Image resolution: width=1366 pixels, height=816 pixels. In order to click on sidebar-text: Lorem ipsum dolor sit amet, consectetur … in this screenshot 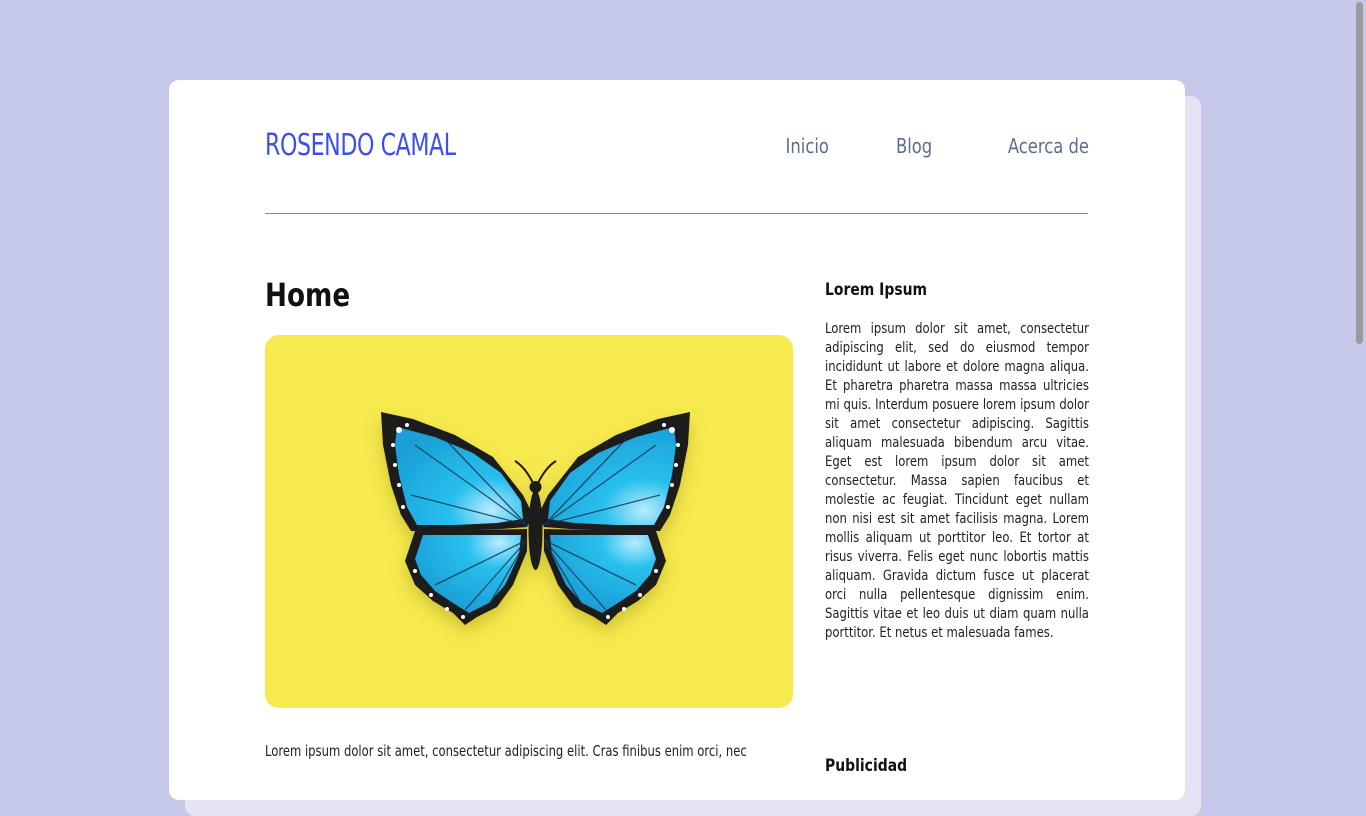, I will do `click(957, 481)`.